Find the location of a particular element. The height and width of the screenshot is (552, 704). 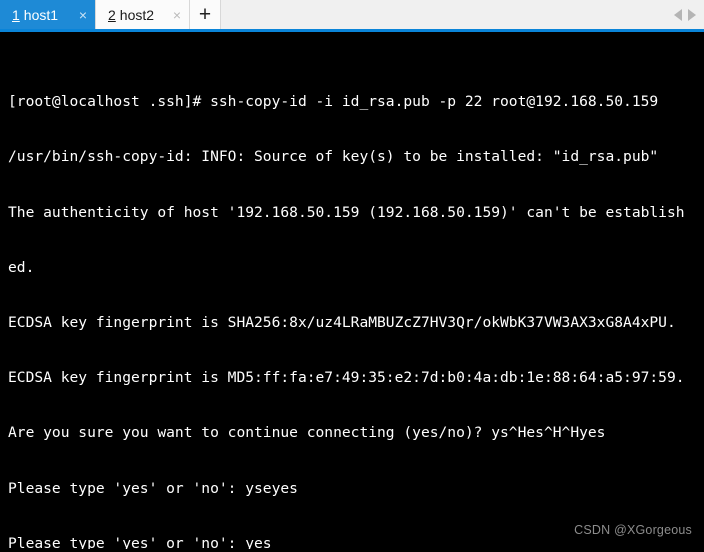

tab-host1: 1 host1 × is located at coordinates (47, 14).